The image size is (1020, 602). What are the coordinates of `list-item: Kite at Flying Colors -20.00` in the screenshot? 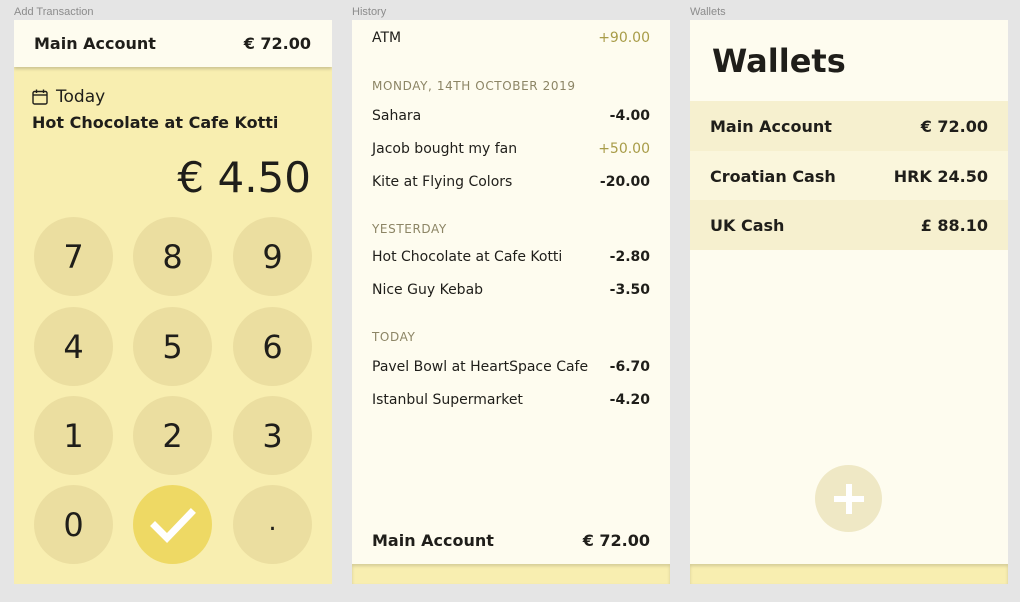 It's located at (511, 182).